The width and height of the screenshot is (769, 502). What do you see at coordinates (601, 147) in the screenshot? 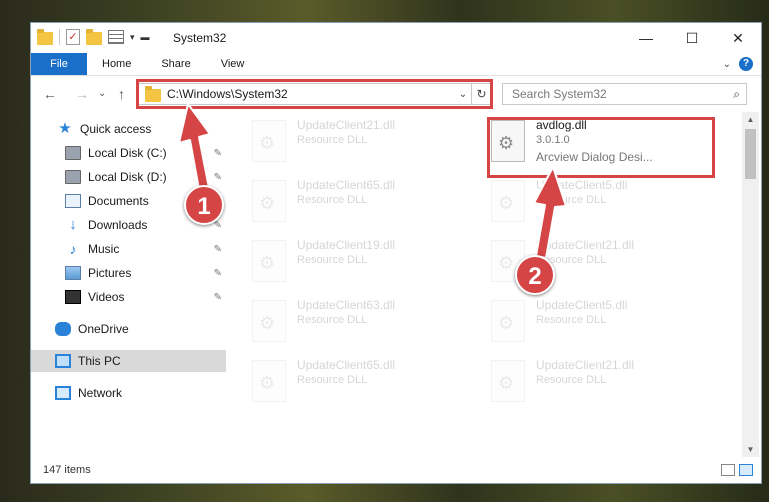
I see `file-highlight-box` at bounding box center [601, 147].